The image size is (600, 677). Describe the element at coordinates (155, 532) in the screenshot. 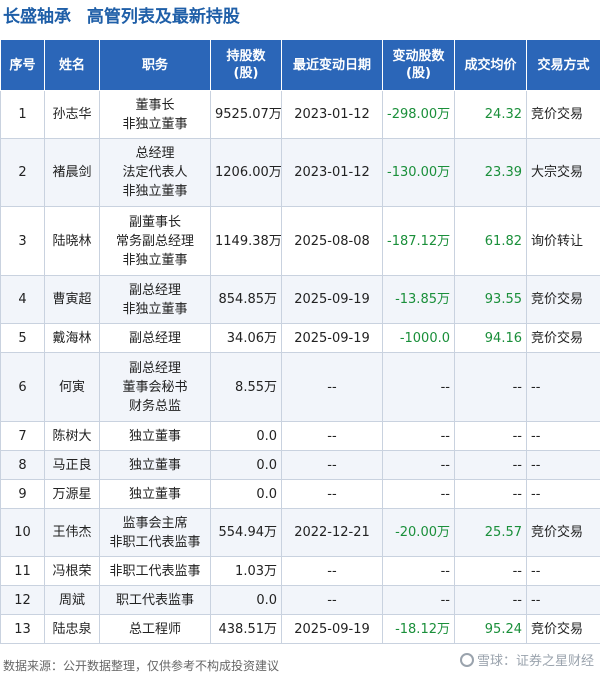

I see `cell-role: 监事会主席 非职工代表监事` at that location.